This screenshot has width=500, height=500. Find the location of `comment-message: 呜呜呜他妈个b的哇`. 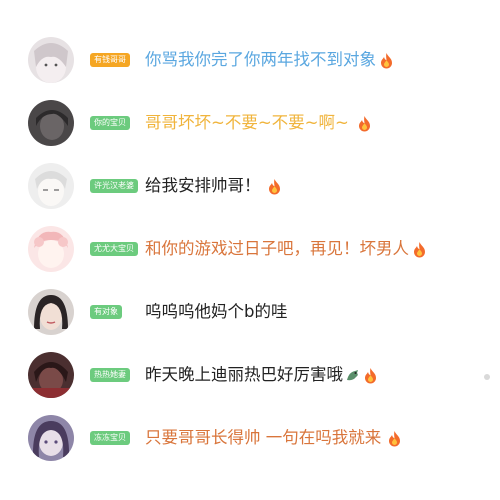

comment-message: 呜呜呜他妈个b的哇 is located at coordinates (216, 312).